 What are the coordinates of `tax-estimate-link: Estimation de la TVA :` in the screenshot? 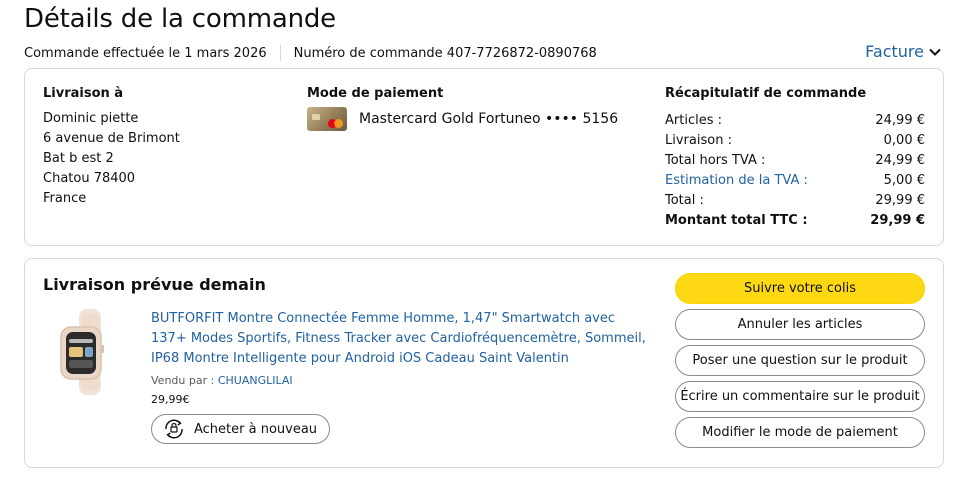 It's located at (736, 181).